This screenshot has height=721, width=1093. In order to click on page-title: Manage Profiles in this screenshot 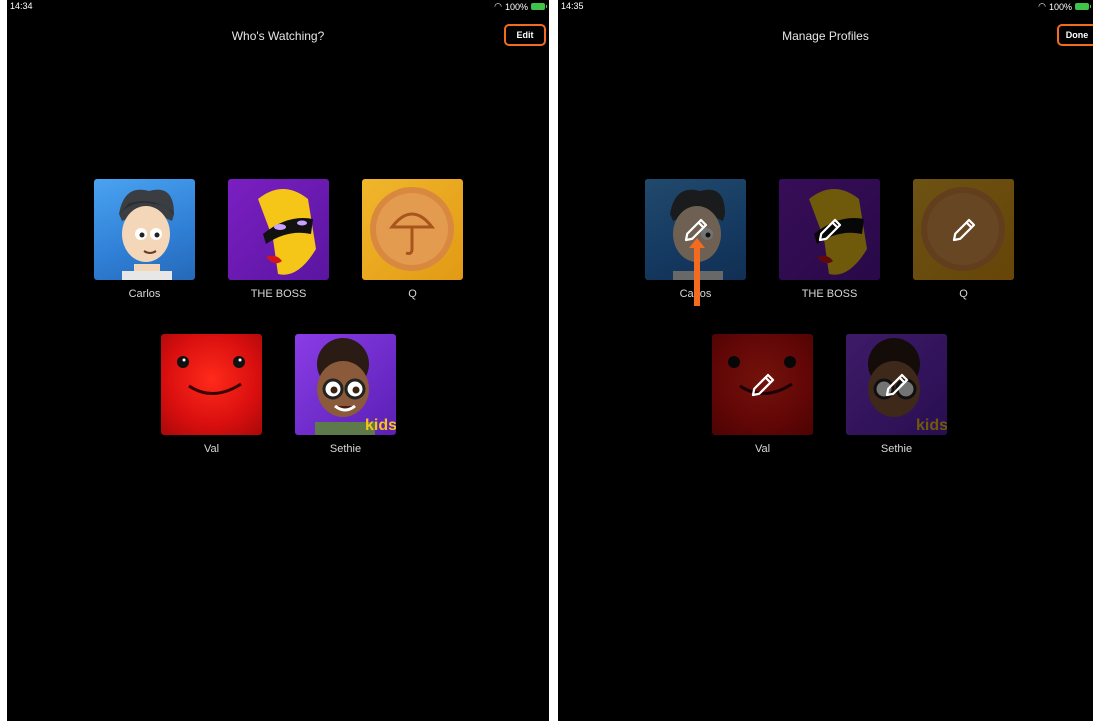, I will do `click(825, 36)`.